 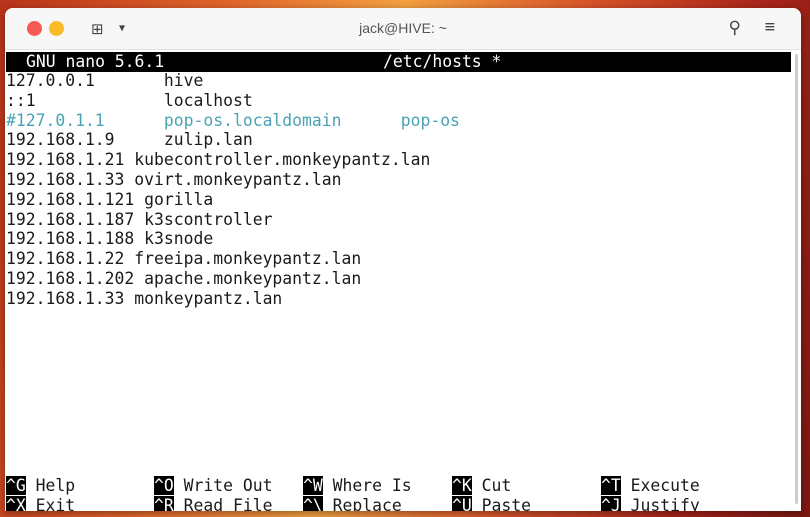 I want to click on host-line: 127.0.0.1 hive, so click(x=233, y=81).